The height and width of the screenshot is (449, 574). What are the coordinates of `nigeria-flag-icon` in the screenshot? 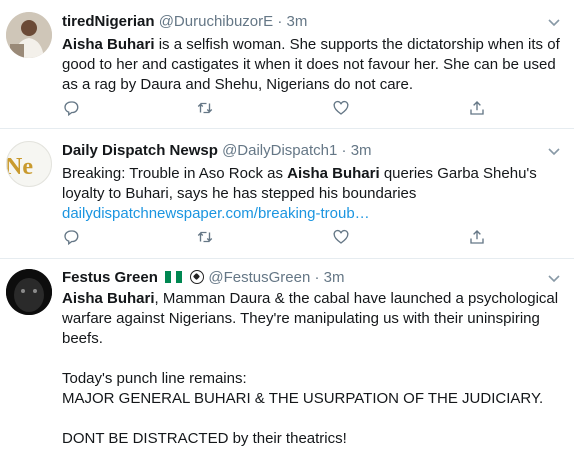 It's located at (174, 276).